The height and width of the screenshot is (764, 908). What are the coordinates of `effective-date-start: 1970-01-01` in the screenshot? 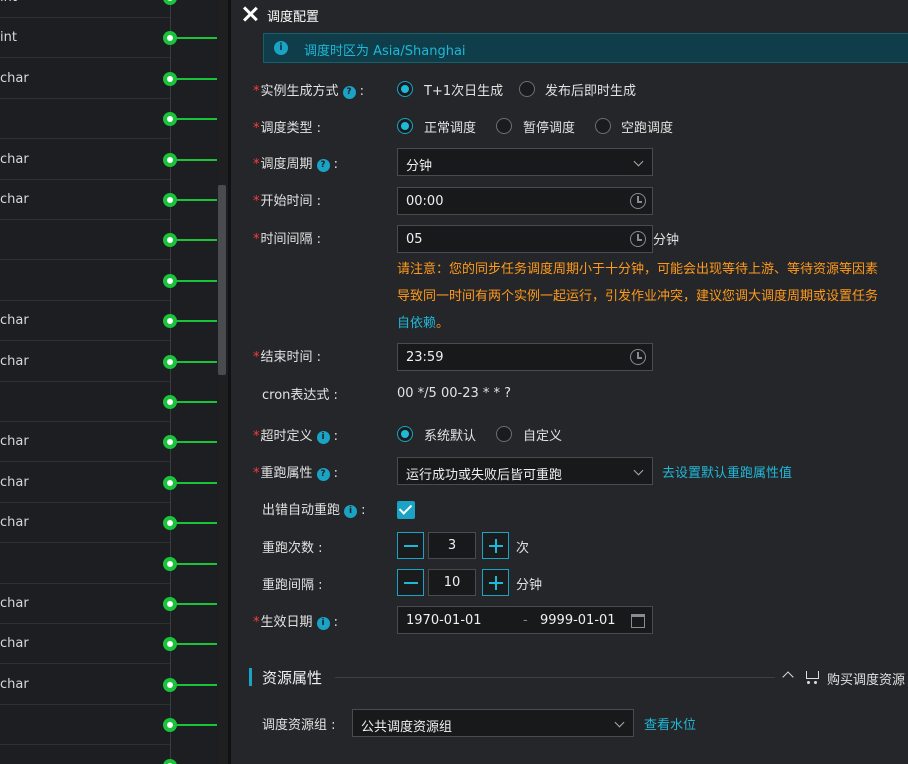 It's located at (444, 620).